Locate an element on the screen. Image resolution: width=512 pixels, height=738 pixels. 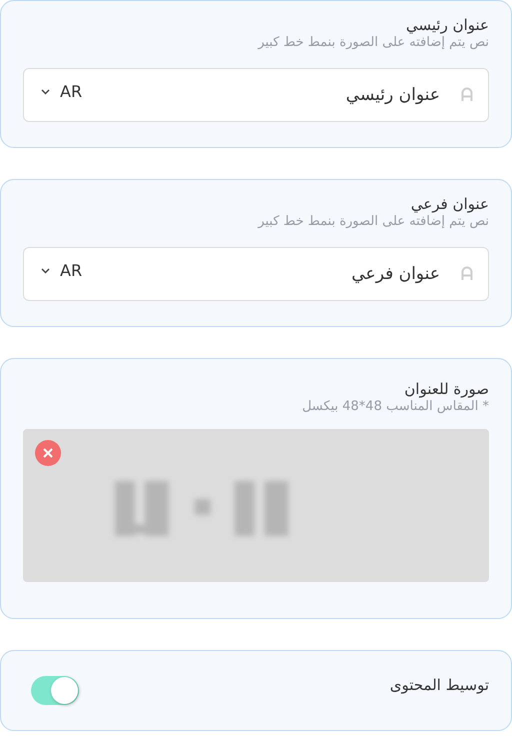
section-title: صورة للعنوان is located at coordinates (446, 389).